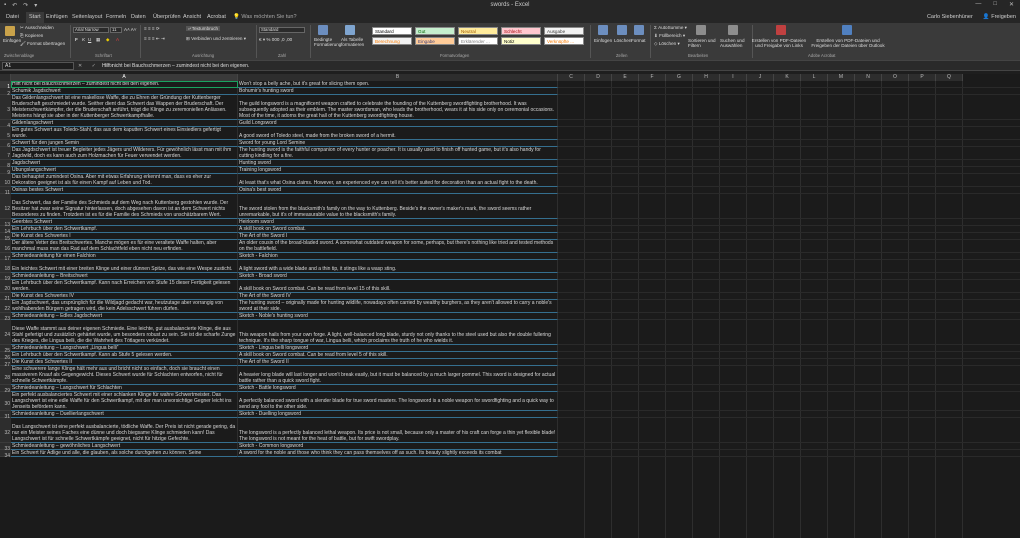 The width and height of the screenshot is (1020, 538). I want to click on row-header: 29, so click(5, 389).